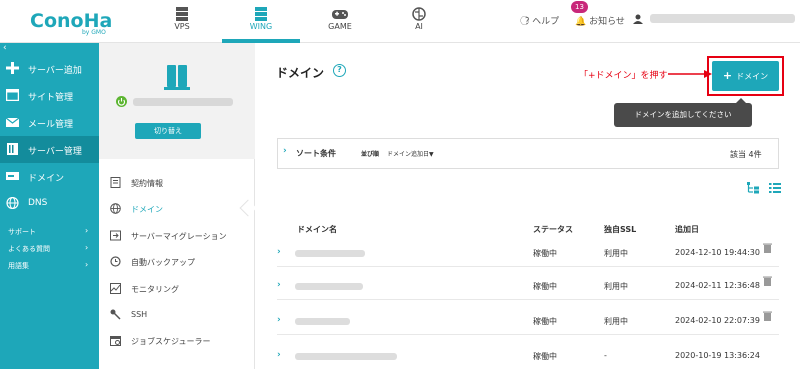 This screenshot has height=369, width=800. What do you see at coordinates (12, 149) in the screenshot?
I see `server-icon` at bounding box center [12, 149].